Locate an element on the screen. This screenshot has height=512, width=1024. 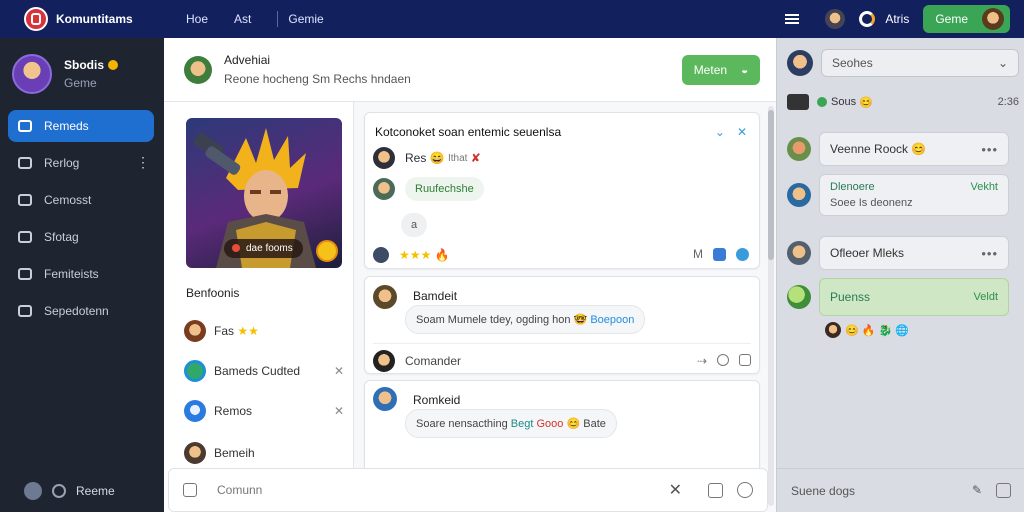
sidebar-item-4: Femiteists is located at coordinates (81, 274).